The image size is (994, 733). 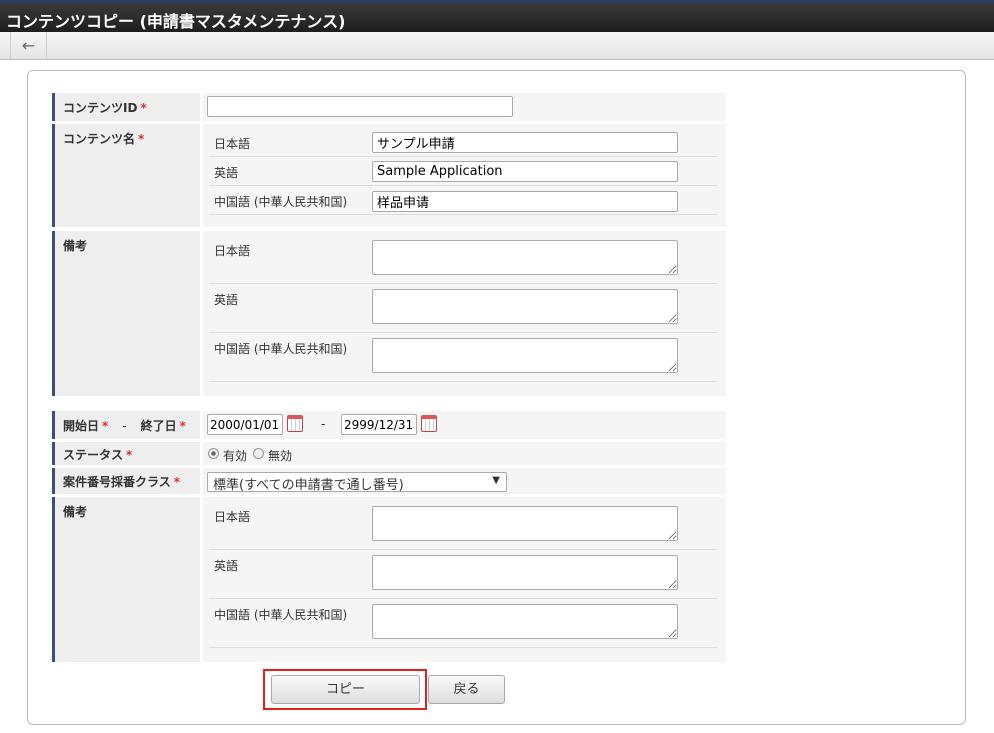 I want to click on numbering-class-select: 標準(すべての申請書で通し番号) ▼, so click(x=357, y=482).